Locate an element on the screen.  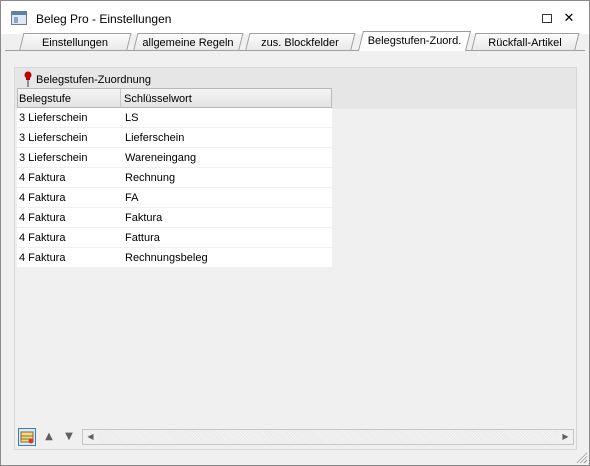
tab-label: Rückfall-Artikel is located at coordinates (525, 43).